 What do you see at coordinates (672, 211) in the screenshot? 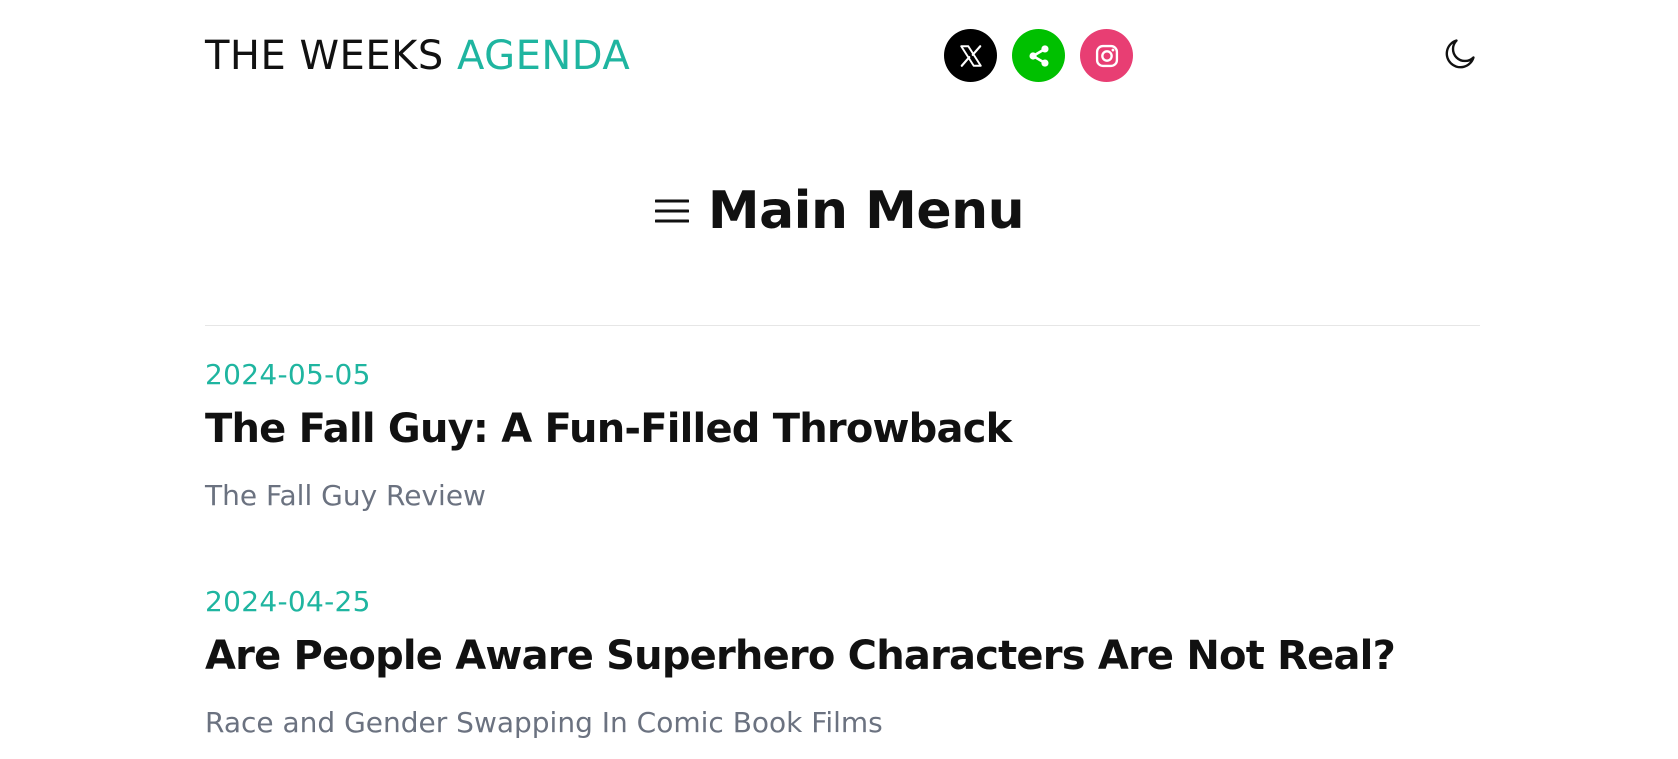
I see `hamburger-menu-icon` at bounding box center [672, 211].